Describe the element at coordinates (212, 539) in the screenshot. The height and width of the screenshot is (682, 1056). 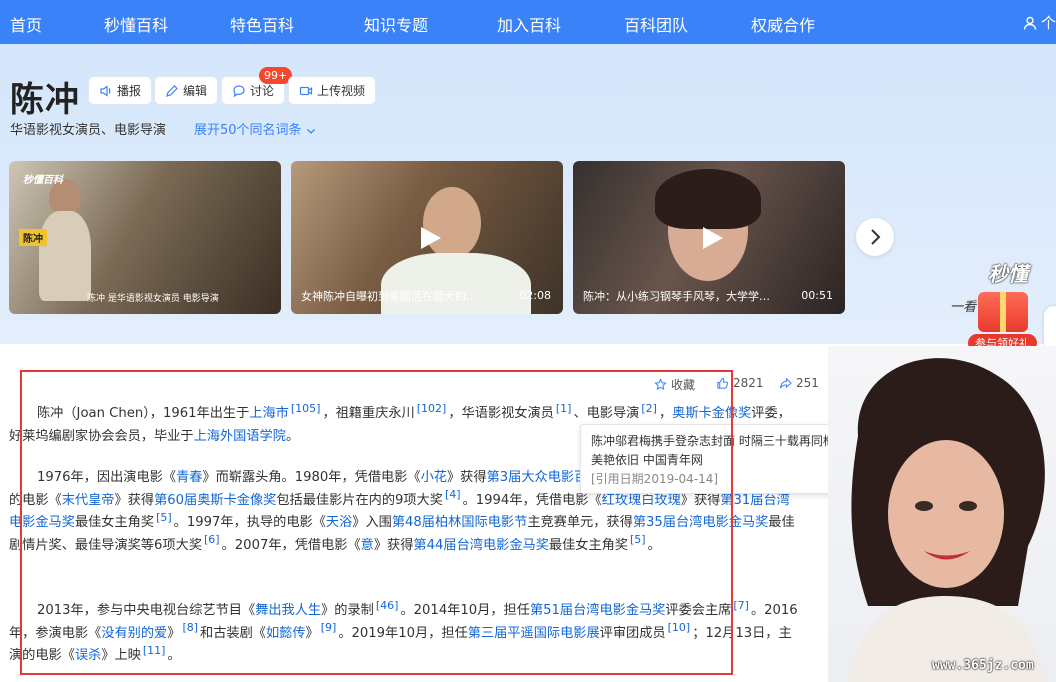
I see `citation-ref: [6]` at that location.